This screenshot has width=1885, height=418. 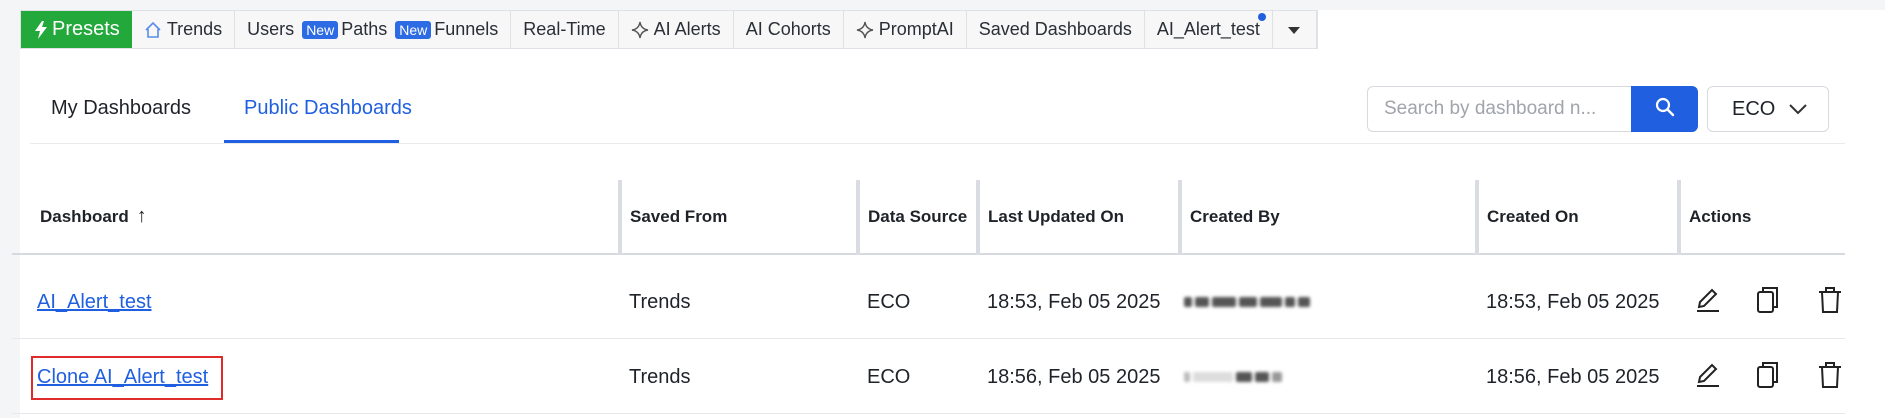 I want to click on caret-down-icon, so click(x=1294, y=29).